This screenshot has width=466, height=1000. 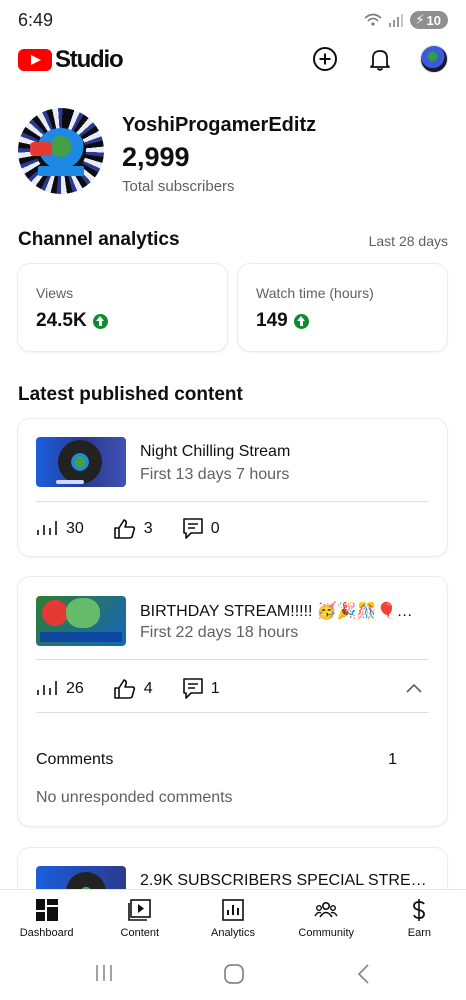 I want to click on home-icon, so click(x=234, y=974).